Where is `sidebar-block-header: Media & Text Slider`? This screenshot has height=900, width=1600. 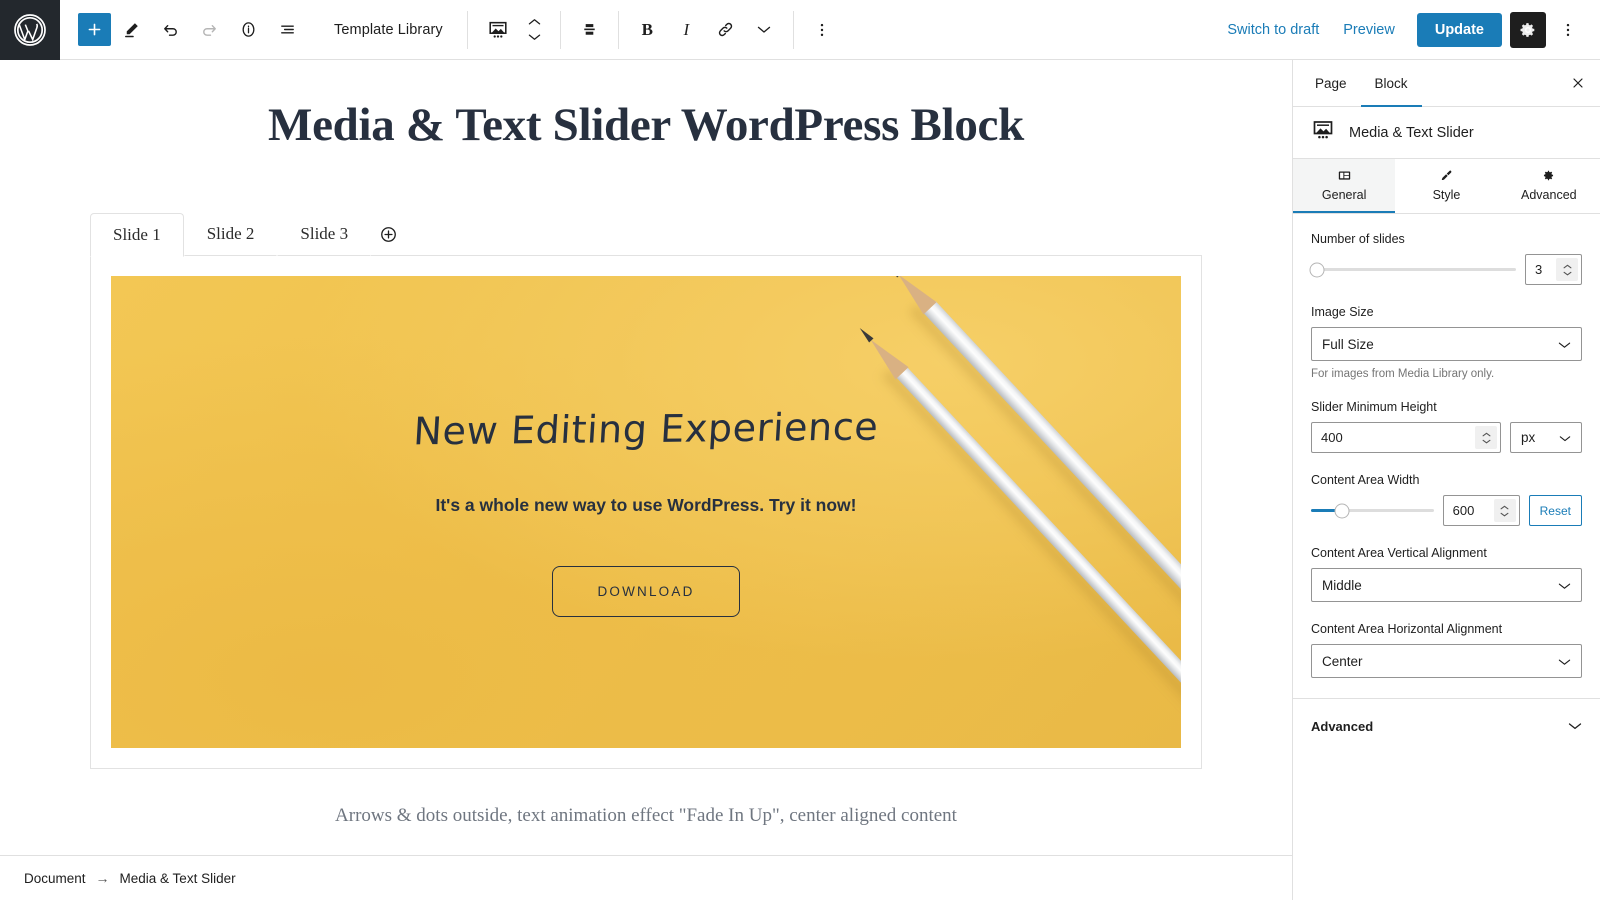 sidebar-block-header: Media & Text Slider is located at coordinates (1446, 133).